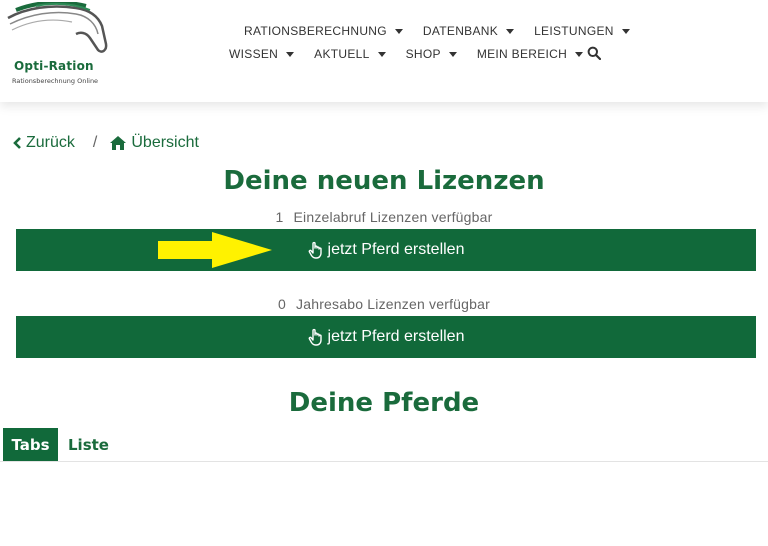 The width and height of the screenshot is (768, 546). Describe the element at coordinates (594, 53) in the screenshot. I see `search-icon` at that location.